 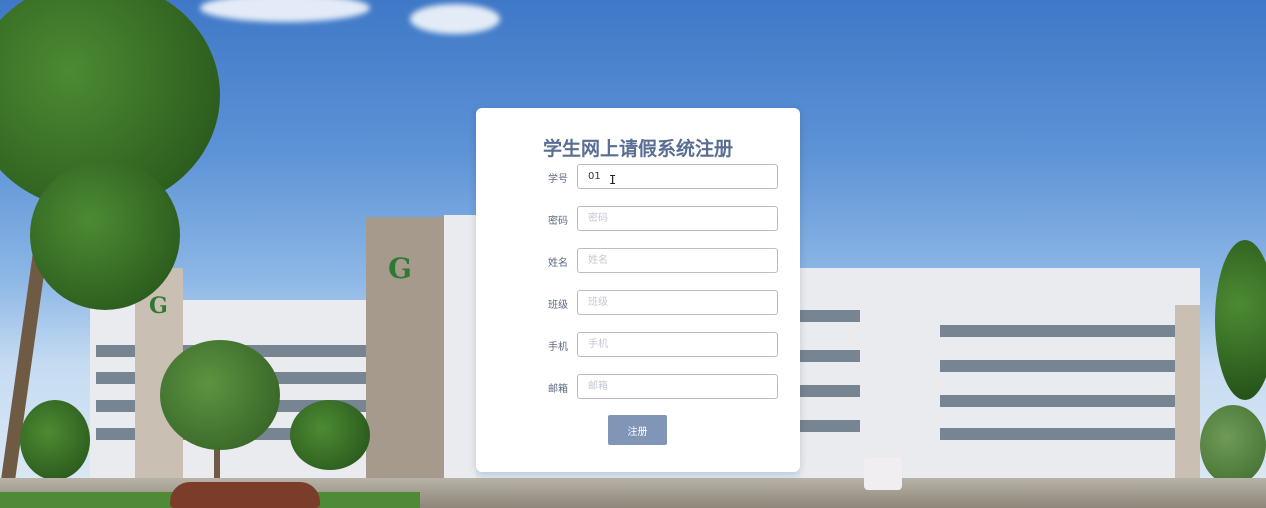 I want to click on name-input, so click(x=677, y=260).